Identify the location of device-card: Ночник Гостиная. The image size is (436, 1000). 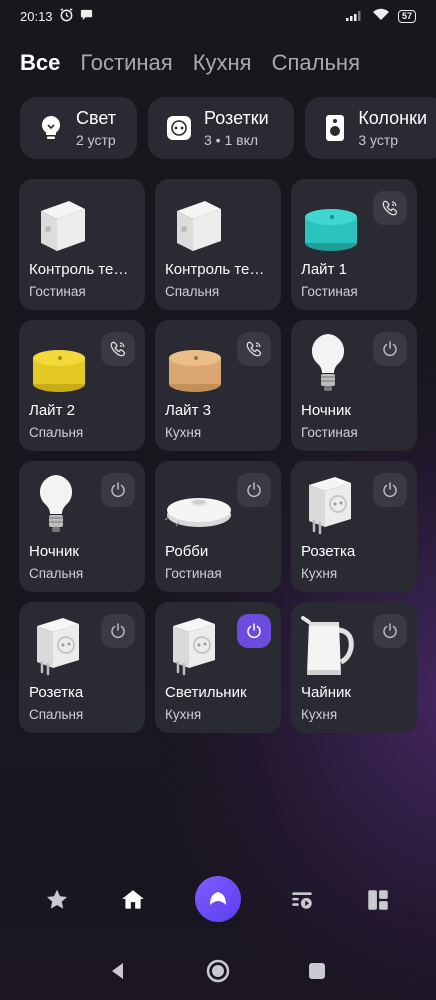
(354, 385).